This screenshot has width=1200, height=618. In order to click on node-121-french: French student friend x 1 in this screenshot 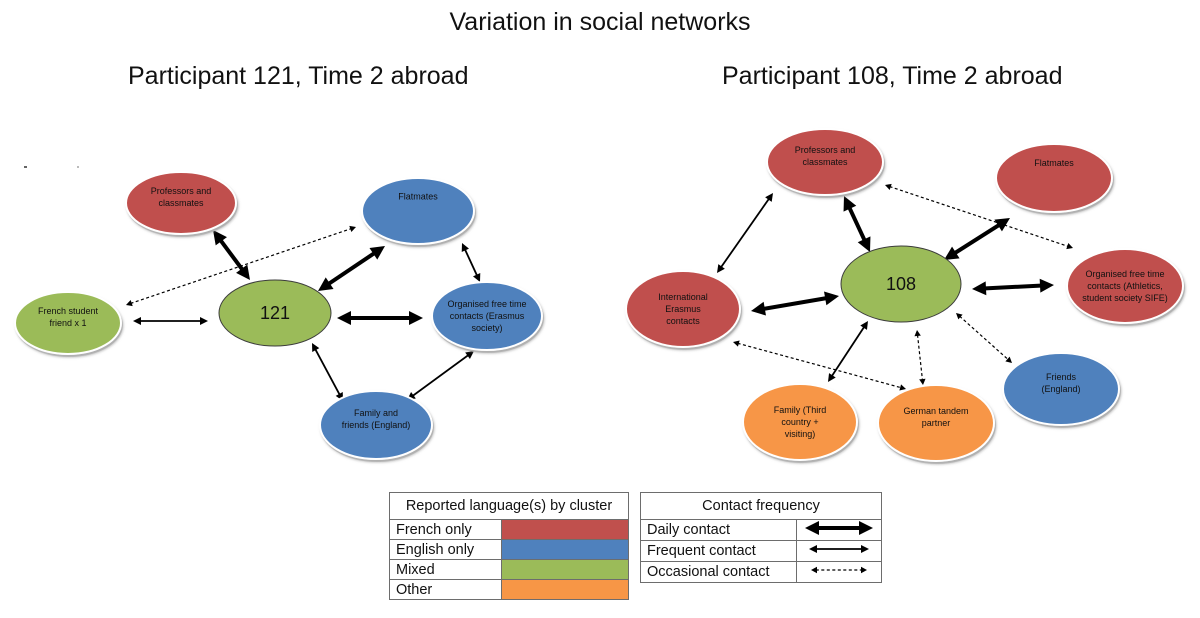, I will do `click(68, 324)`.